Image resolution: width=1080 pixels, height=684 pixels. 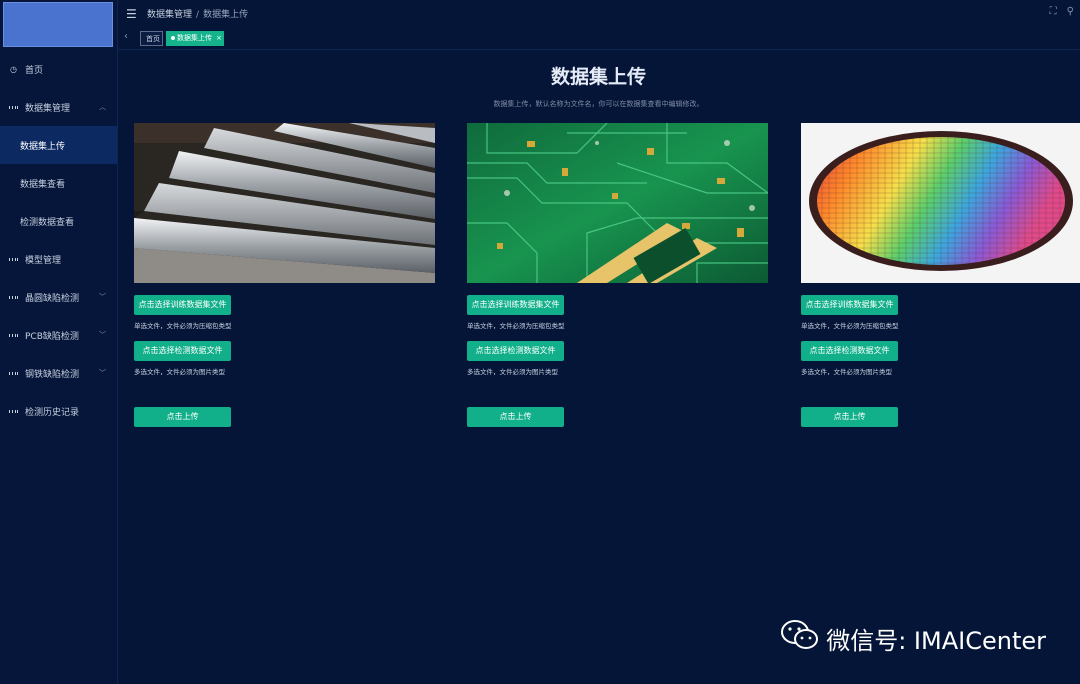 I want to click on sidebar-item-wafer-detection: 晶圆缺陷检测 ﹀, so click(x=58, y=297).